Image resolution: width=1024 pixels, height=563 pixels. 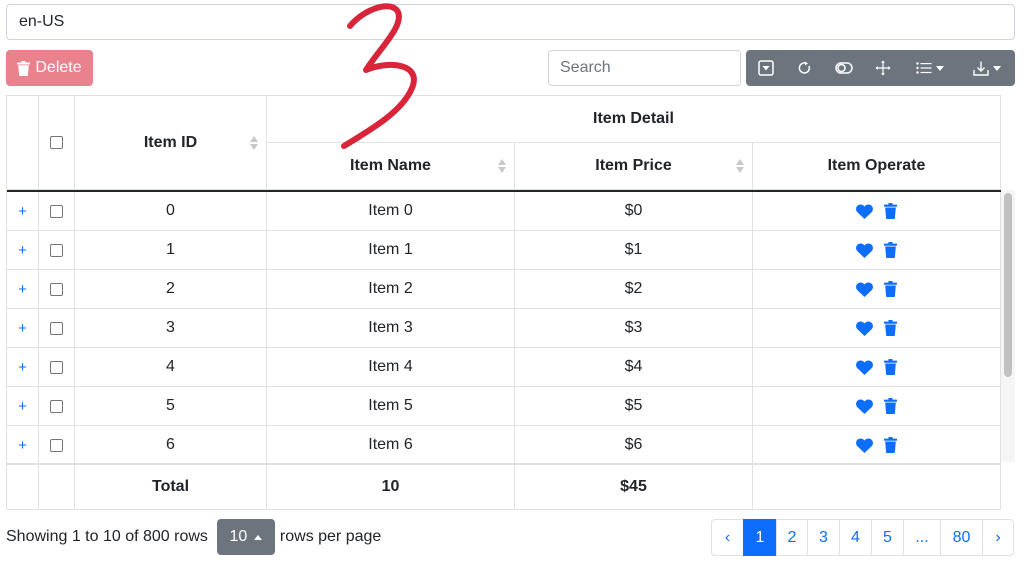 What do you see at coordinates (170, 327) in the screenshot?
I see `row-id-text: 3` at bounding box center [170, 327].